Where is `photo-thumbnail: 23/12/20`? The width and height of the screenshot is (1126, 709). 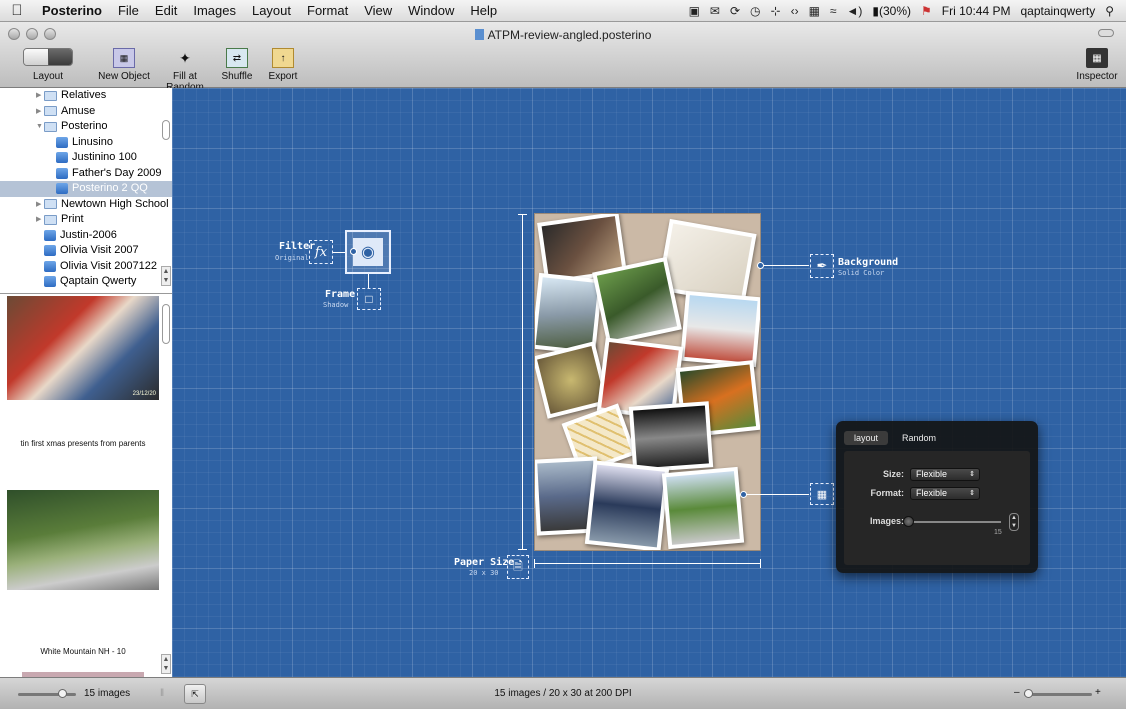
photo-thumbnail: 23/12/20 is located at coordinates (83, 348).